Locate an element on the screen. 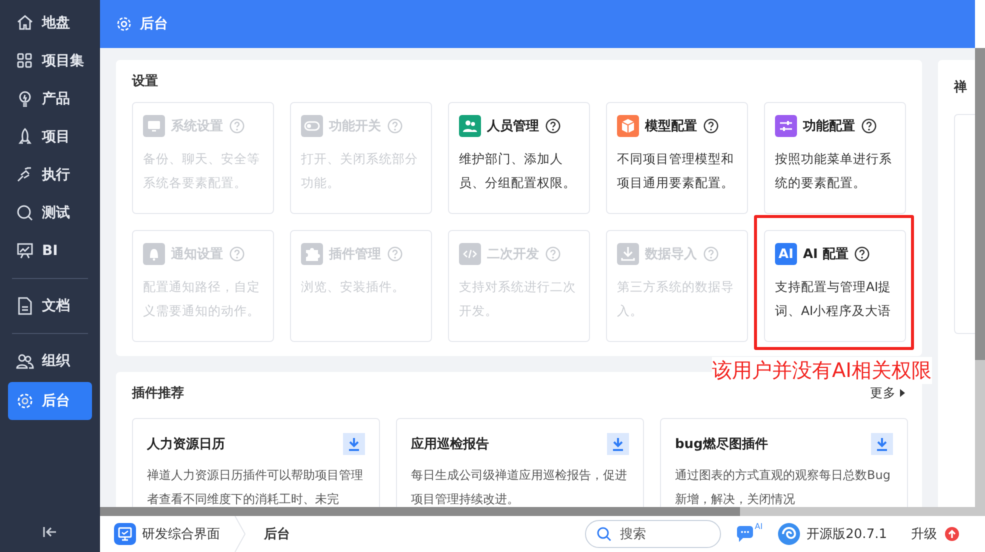 The width and height of the screenshot is (985, 552). app-switcher: 研发综合界面 is located at coordinates (167, 534).